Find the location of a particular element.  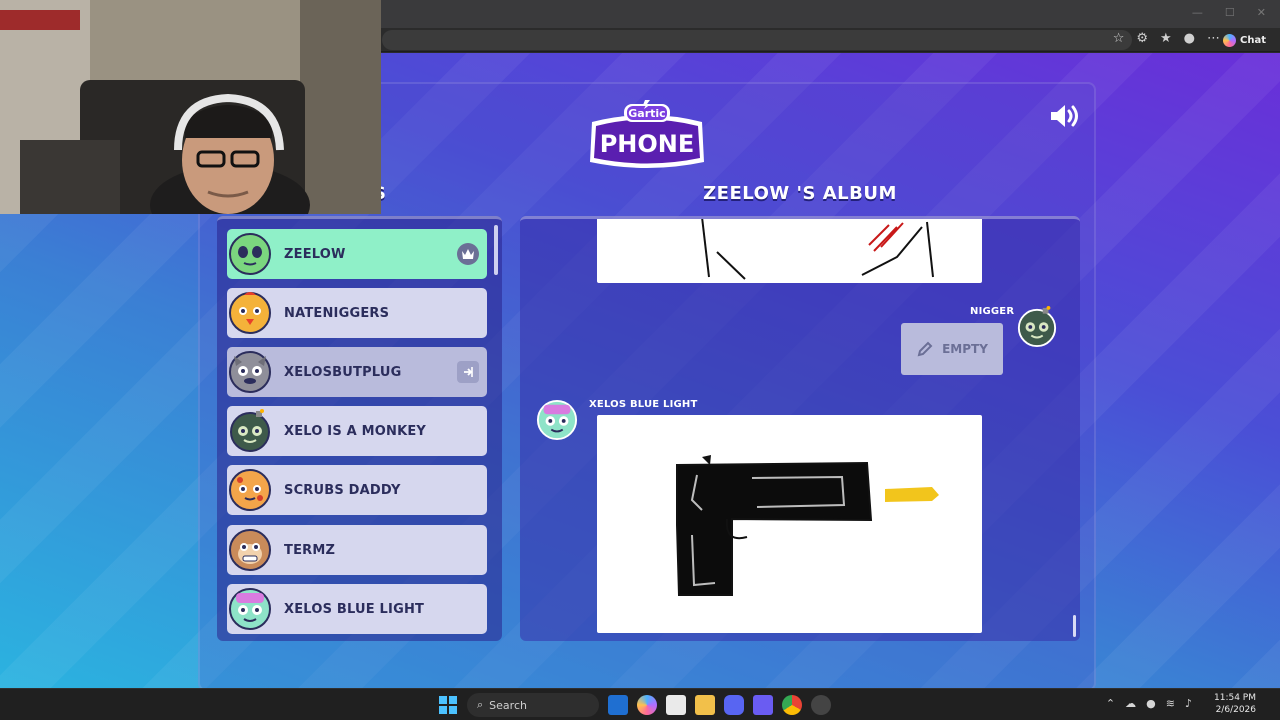

maximize-icon: ☐ is located at coordinates (1230, 12).